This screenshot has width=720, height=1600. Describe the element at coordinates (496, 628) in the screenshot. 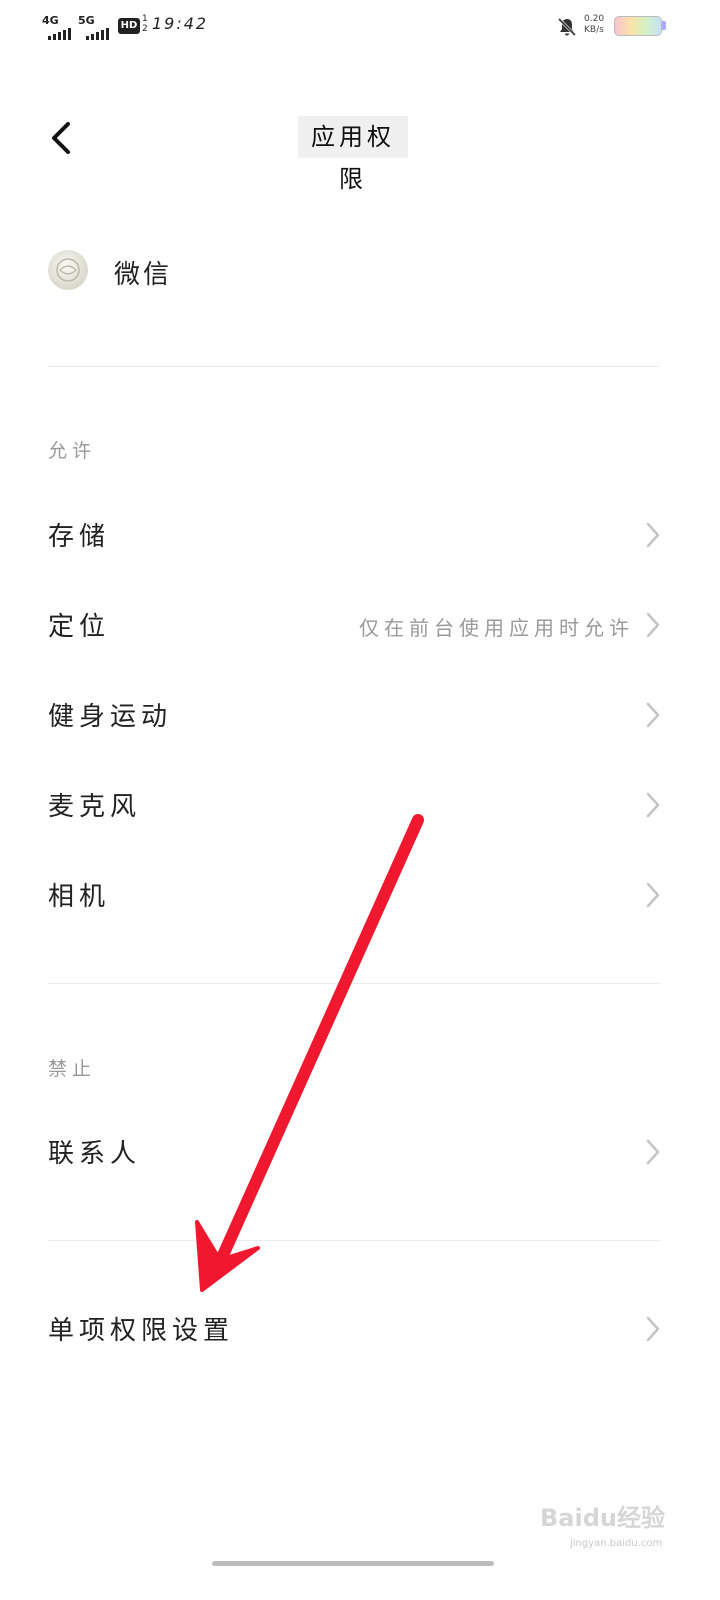

I see `permission-status: 仅在前台使用应用时允许` at that location.